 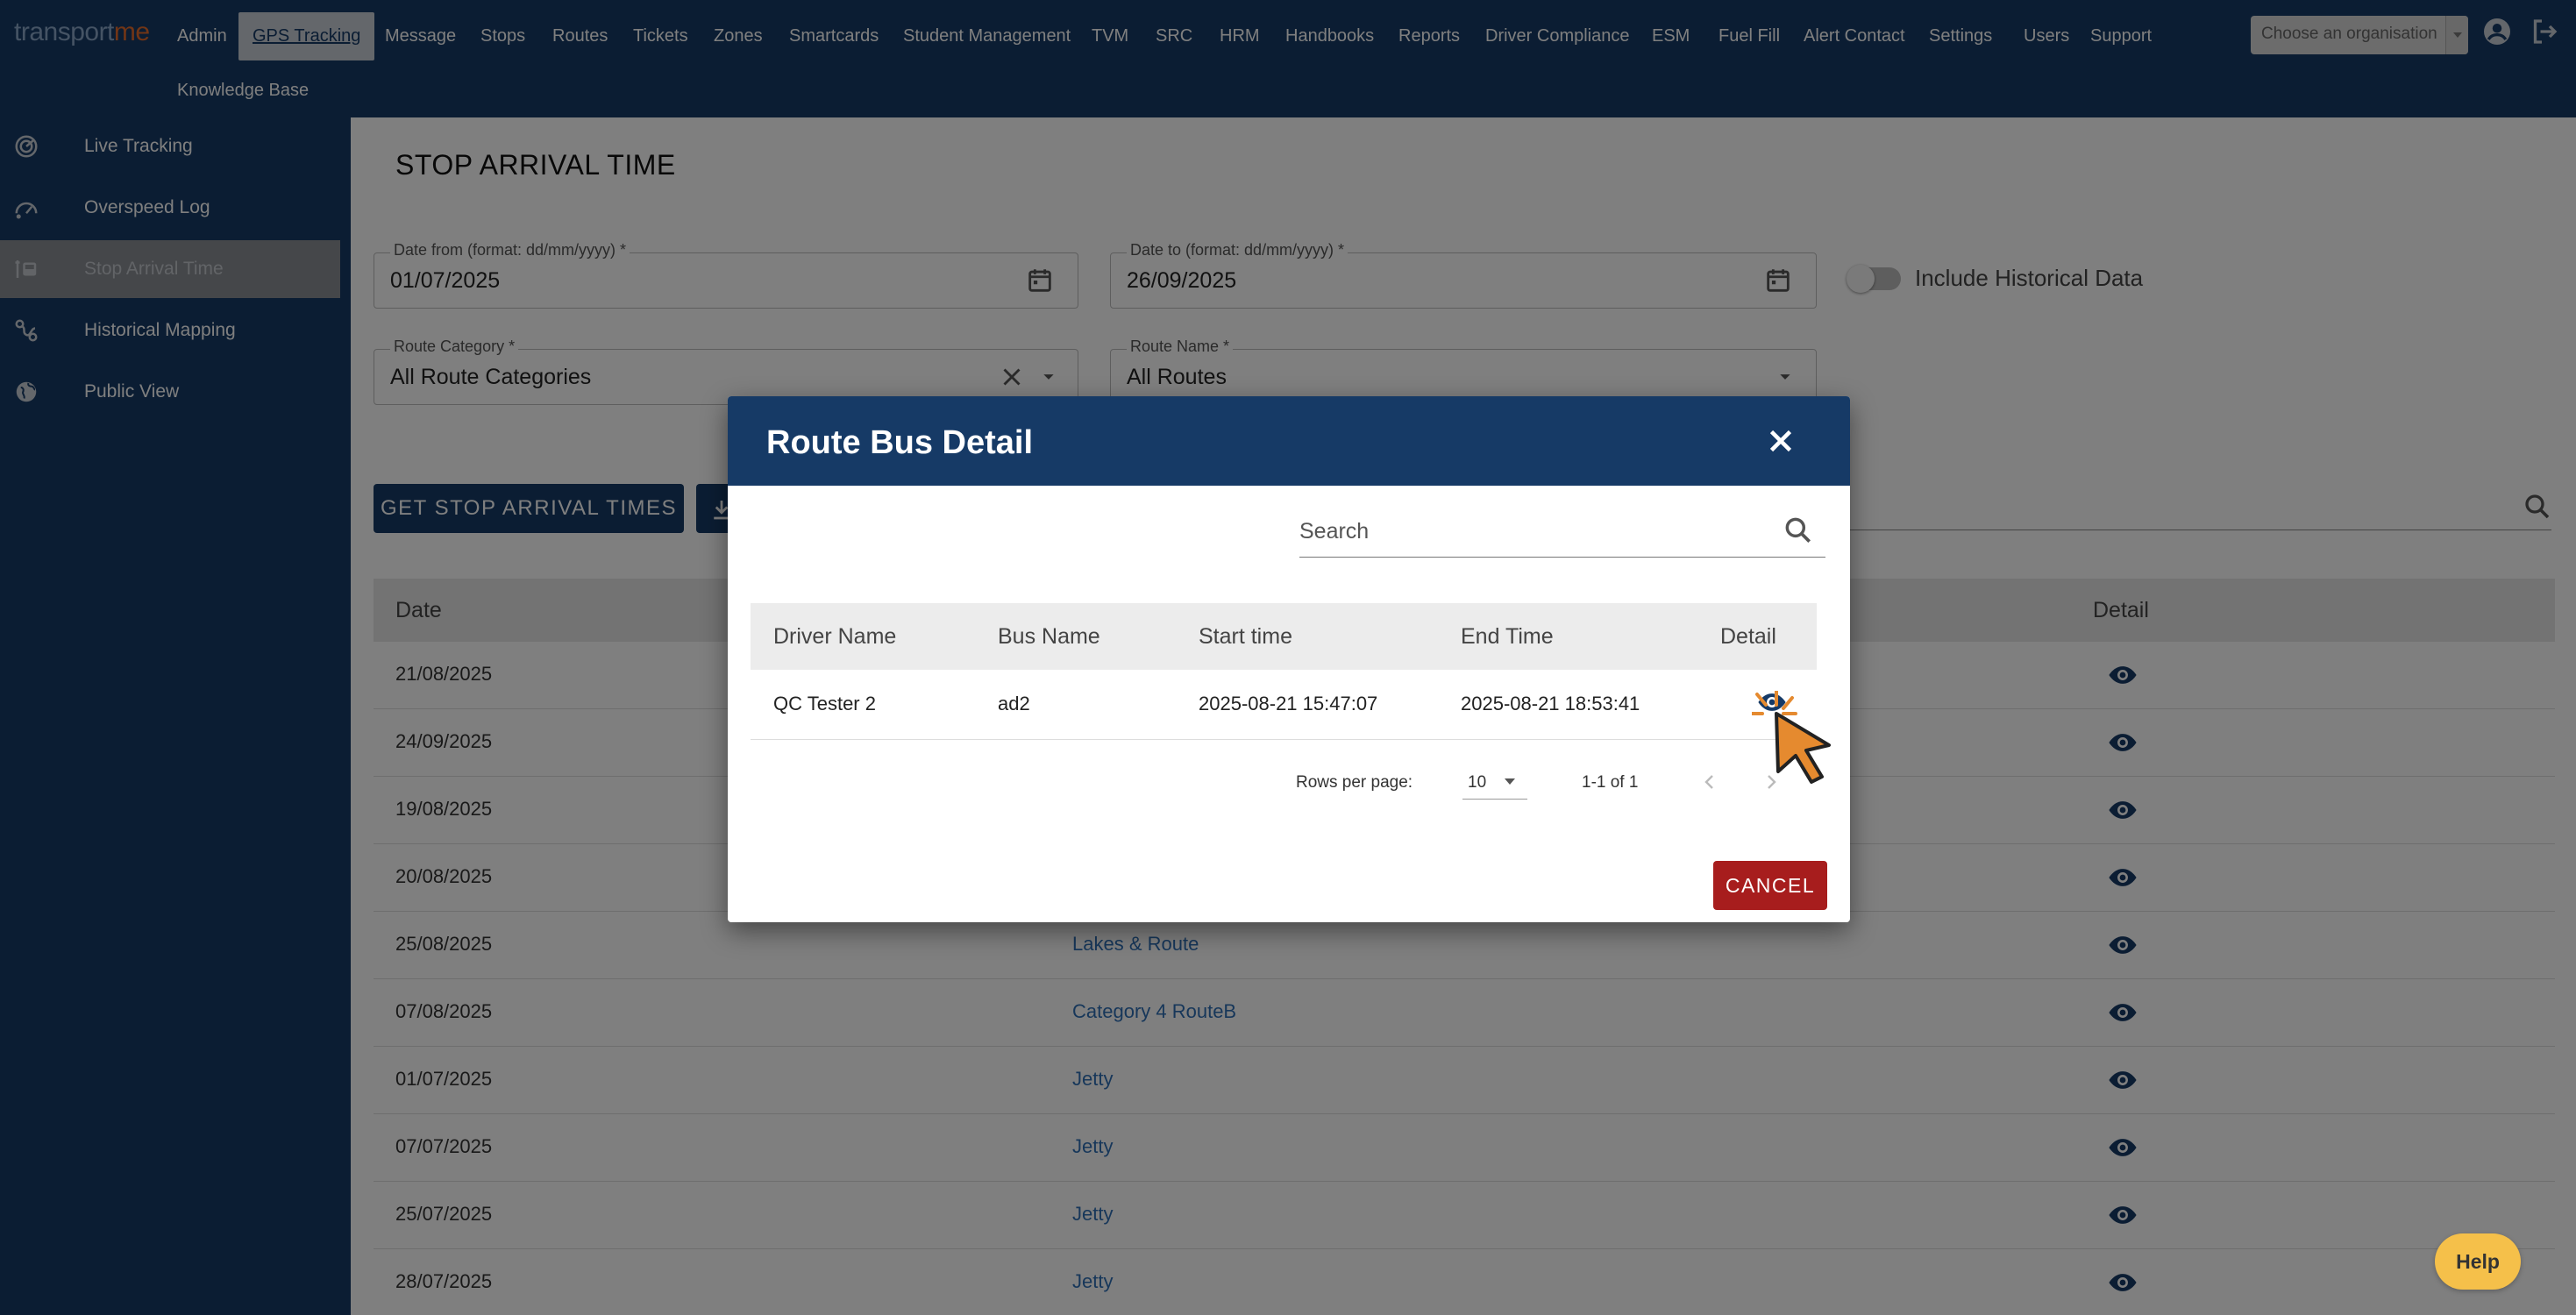 I want to click on column-header-end-time: End Time, so click(x=1507, y=636).